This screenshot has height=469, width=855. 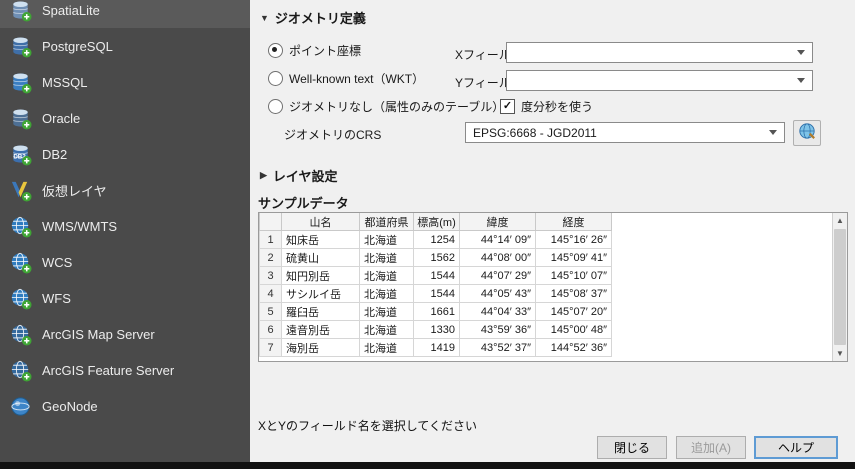 I want to click on scrollbar-thumb, so click(x=840, y=287).